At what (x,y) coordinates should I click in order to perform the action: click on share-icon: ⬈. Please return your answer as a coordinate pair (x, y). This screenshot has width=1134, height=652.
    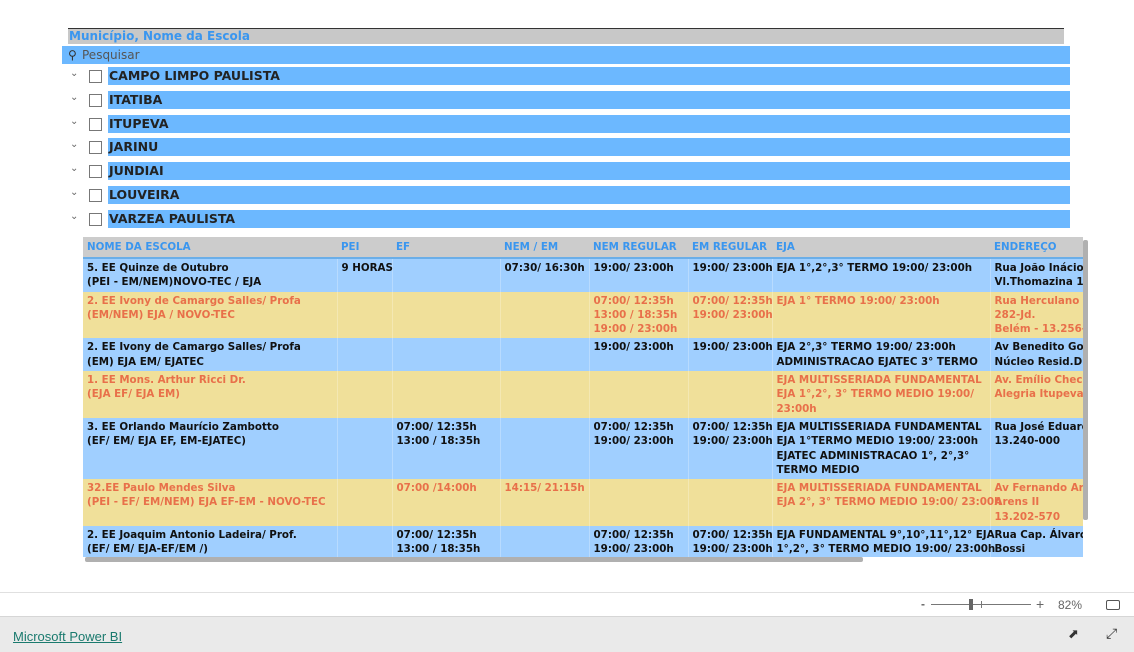
    Looking at the image, I should click on (1073, 634).